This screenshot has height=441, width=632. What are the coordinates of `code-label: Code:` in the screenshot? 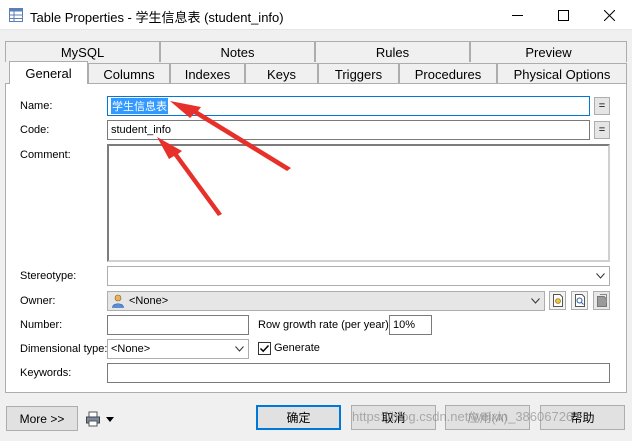 It's located at (35, 130).